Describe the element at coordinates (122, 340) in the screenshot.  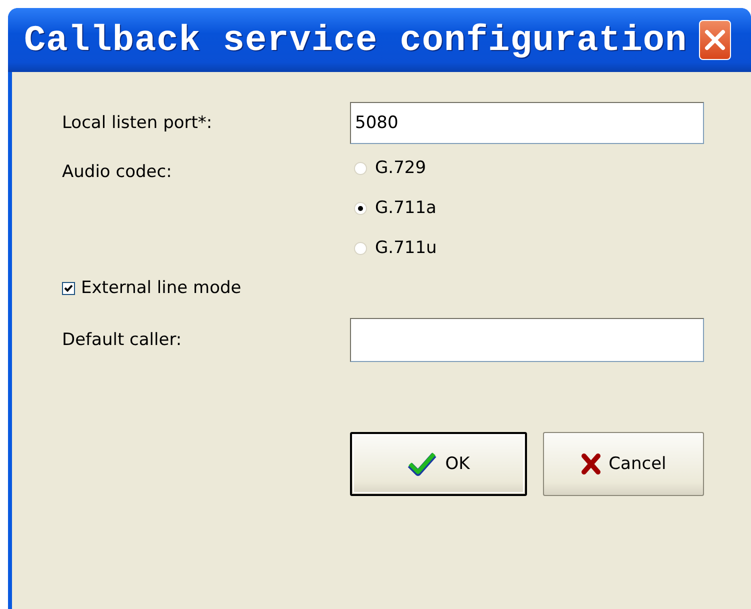
I see `field-label: Default caller:` at that location.